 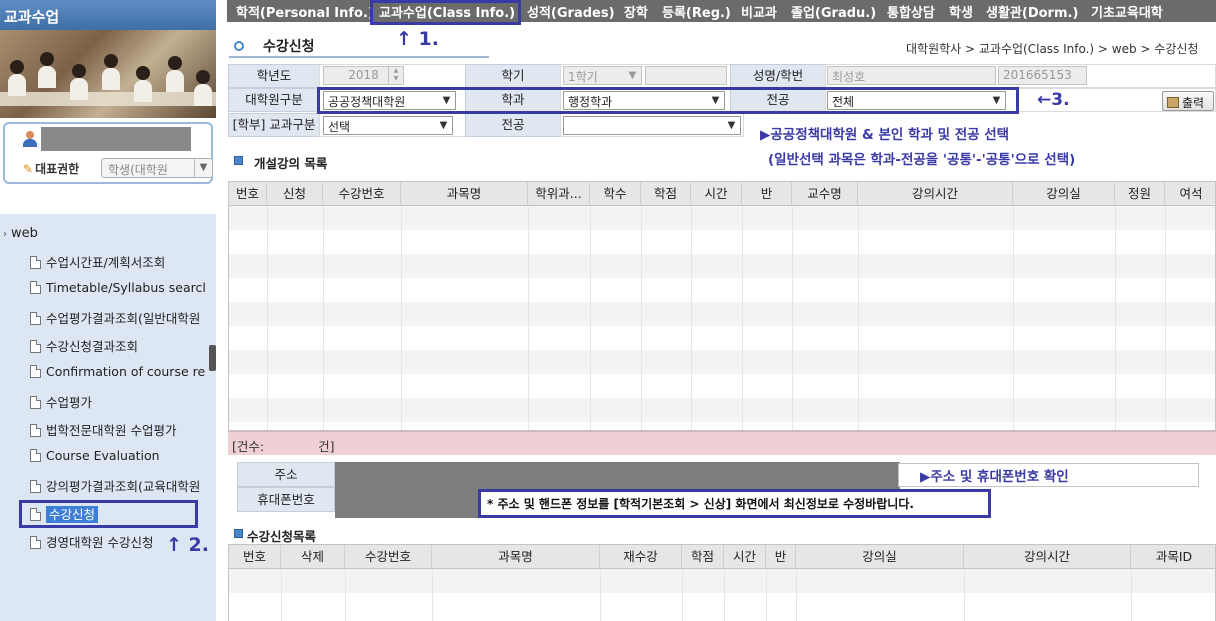 I want to click on semester-select: 1학기 ▼, so click(x=602, y=75).